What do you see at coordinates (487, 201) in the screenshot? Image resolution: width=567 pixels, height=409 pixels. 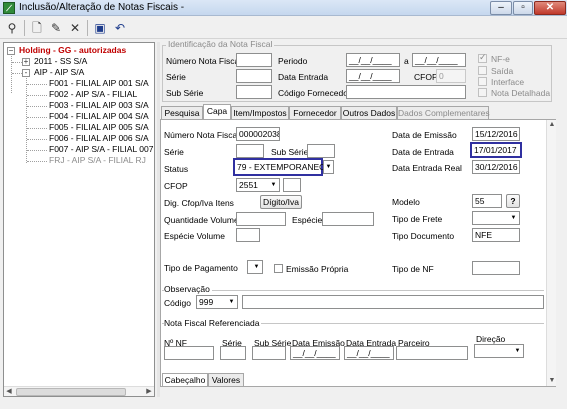 I see `modelo-input: 55` at bounding box center [487, 201].